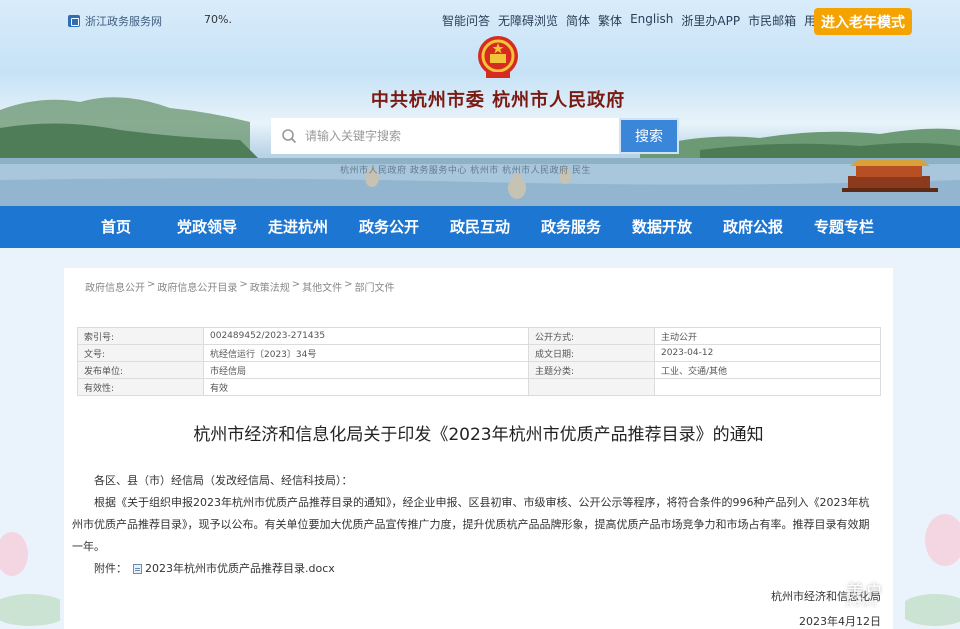  I want to click on meta-row: 发布单位: 市经信局 主题分类: 工业、交通/其他, so click(479, 370).